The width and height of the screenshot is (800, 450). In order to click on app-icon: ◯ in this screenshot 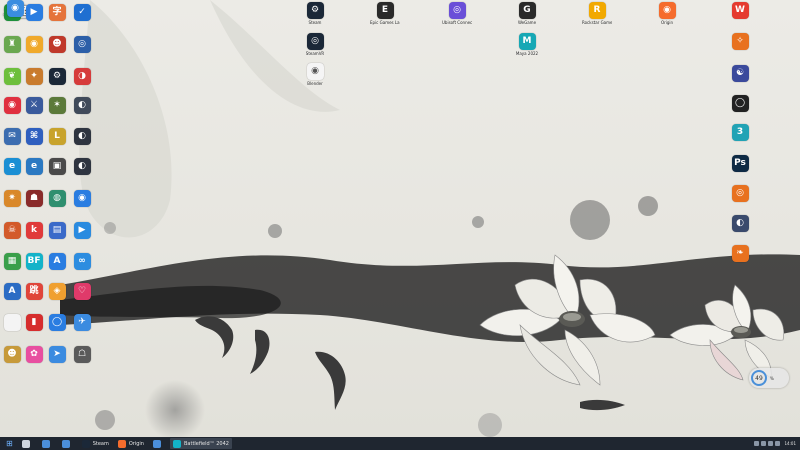, I will do `click(57, 322)`.